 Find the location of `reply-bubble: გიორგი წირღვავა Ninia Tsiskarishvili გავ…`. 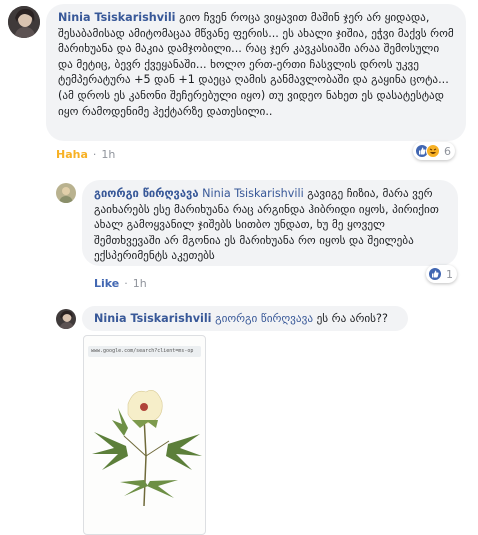

reply-bubble: გიორგი წირღვავა Ninia Tsiskarishvili გავ… is located at coordinates (270, 223).